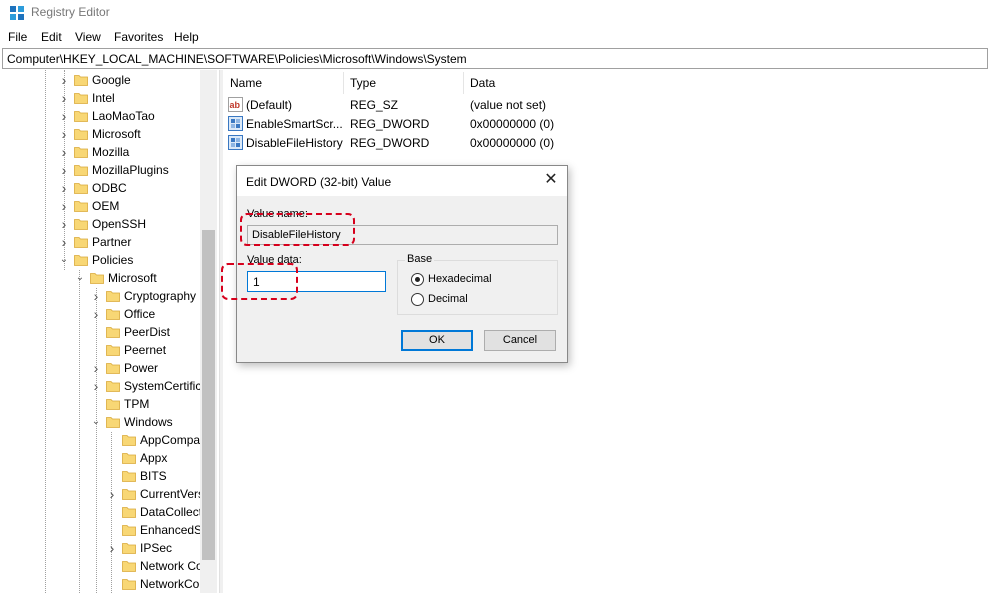 This screenshot has height=593, width=988. I want to click on tree-item: › OEM, so click(100, 206).